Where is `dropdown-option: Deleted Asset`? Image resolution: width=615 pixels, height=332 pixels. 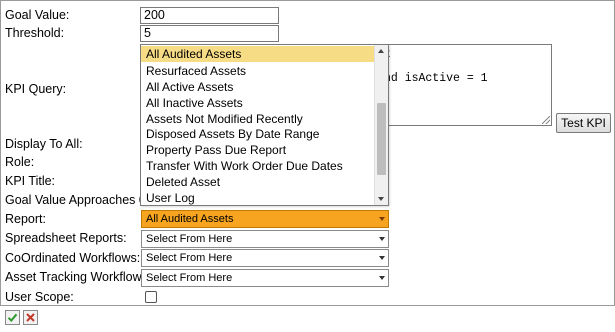 dropdown-option: Deleted Asset is located at coordinates (260, 182).